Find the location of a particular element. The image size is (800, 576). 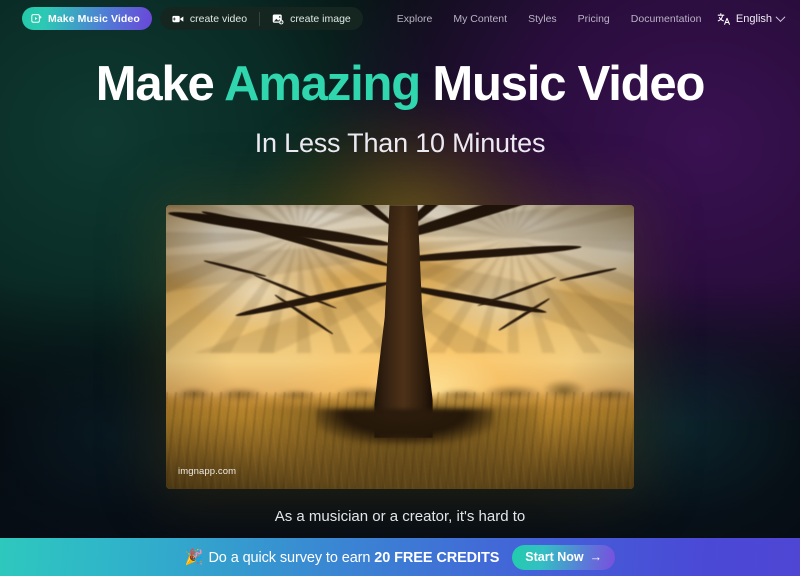

nav-link-styles: Styles is located at coordinates (542, 19).